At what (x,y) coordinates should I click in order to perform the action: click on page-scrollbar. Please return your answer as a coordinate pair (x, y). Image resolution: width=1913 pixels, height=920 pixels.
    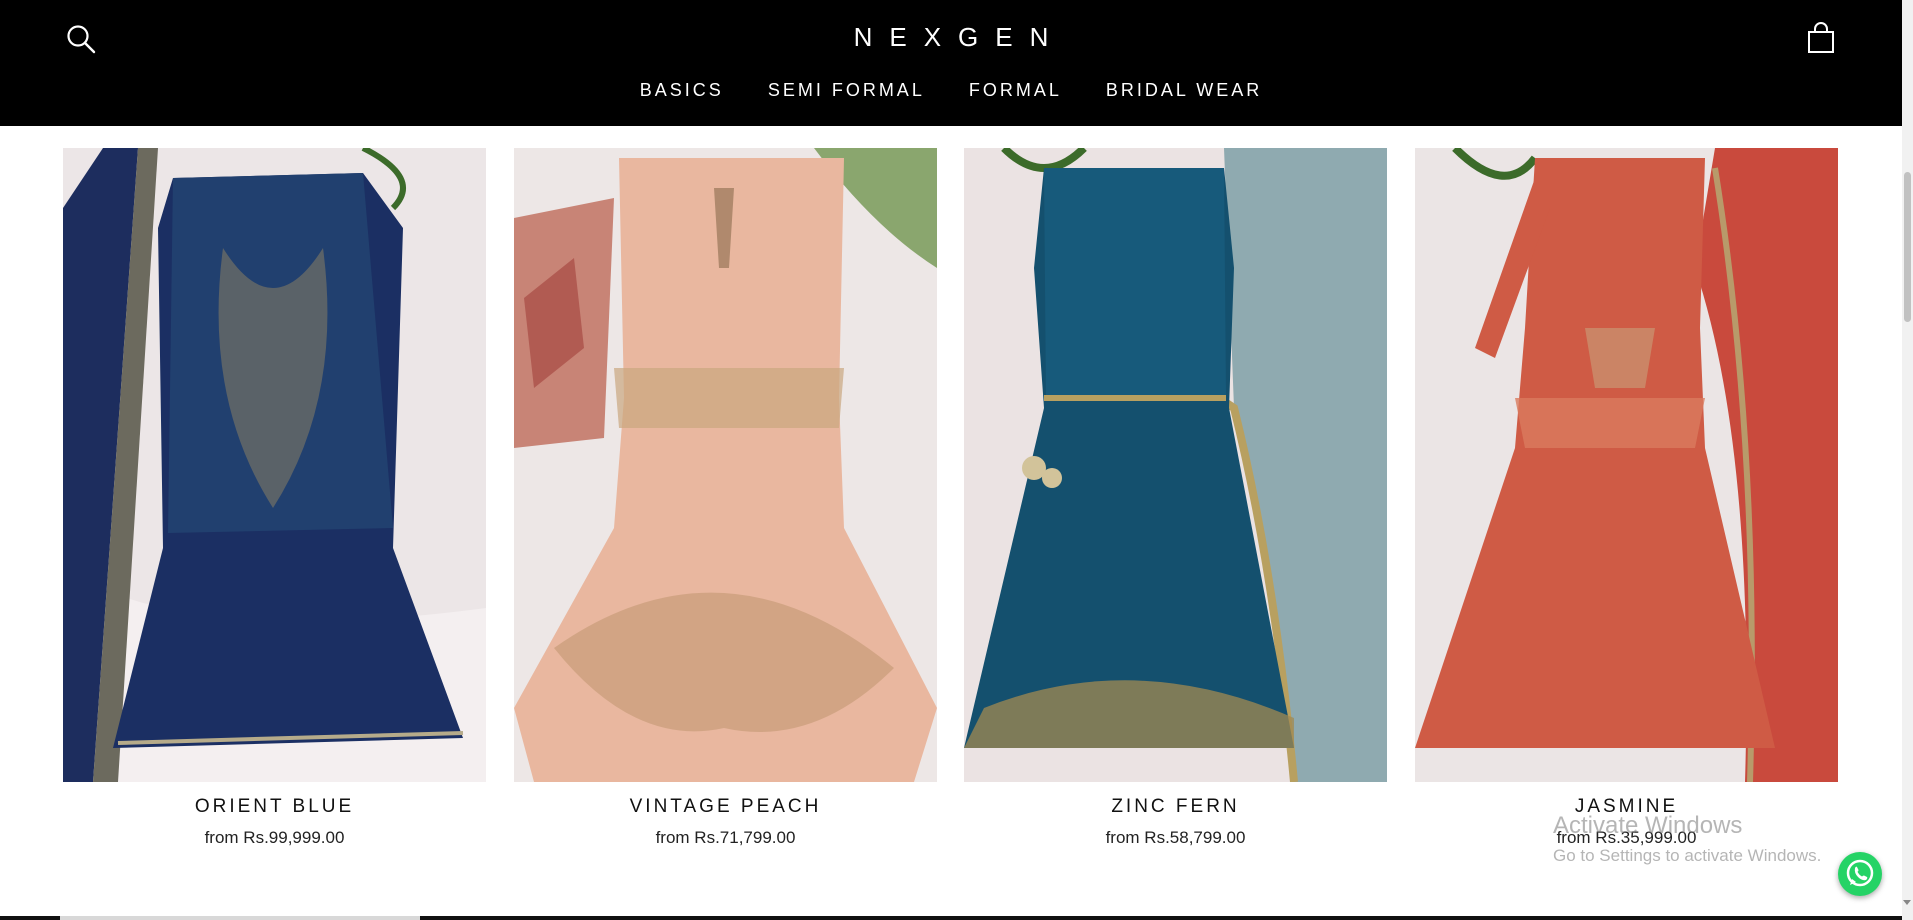
    Looking at the image, I should click on (1907, 460).